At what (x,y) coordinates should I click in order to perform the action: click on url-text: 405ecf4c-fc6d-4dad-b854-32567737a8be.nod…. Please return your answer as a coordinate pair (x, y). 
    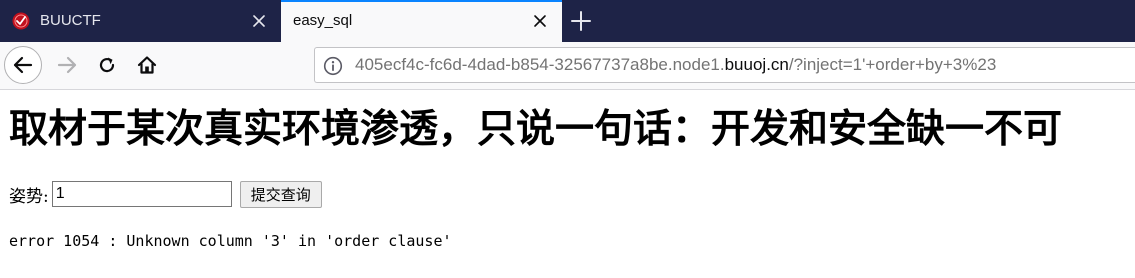
    Looking at the image, I should click on (675, 65).